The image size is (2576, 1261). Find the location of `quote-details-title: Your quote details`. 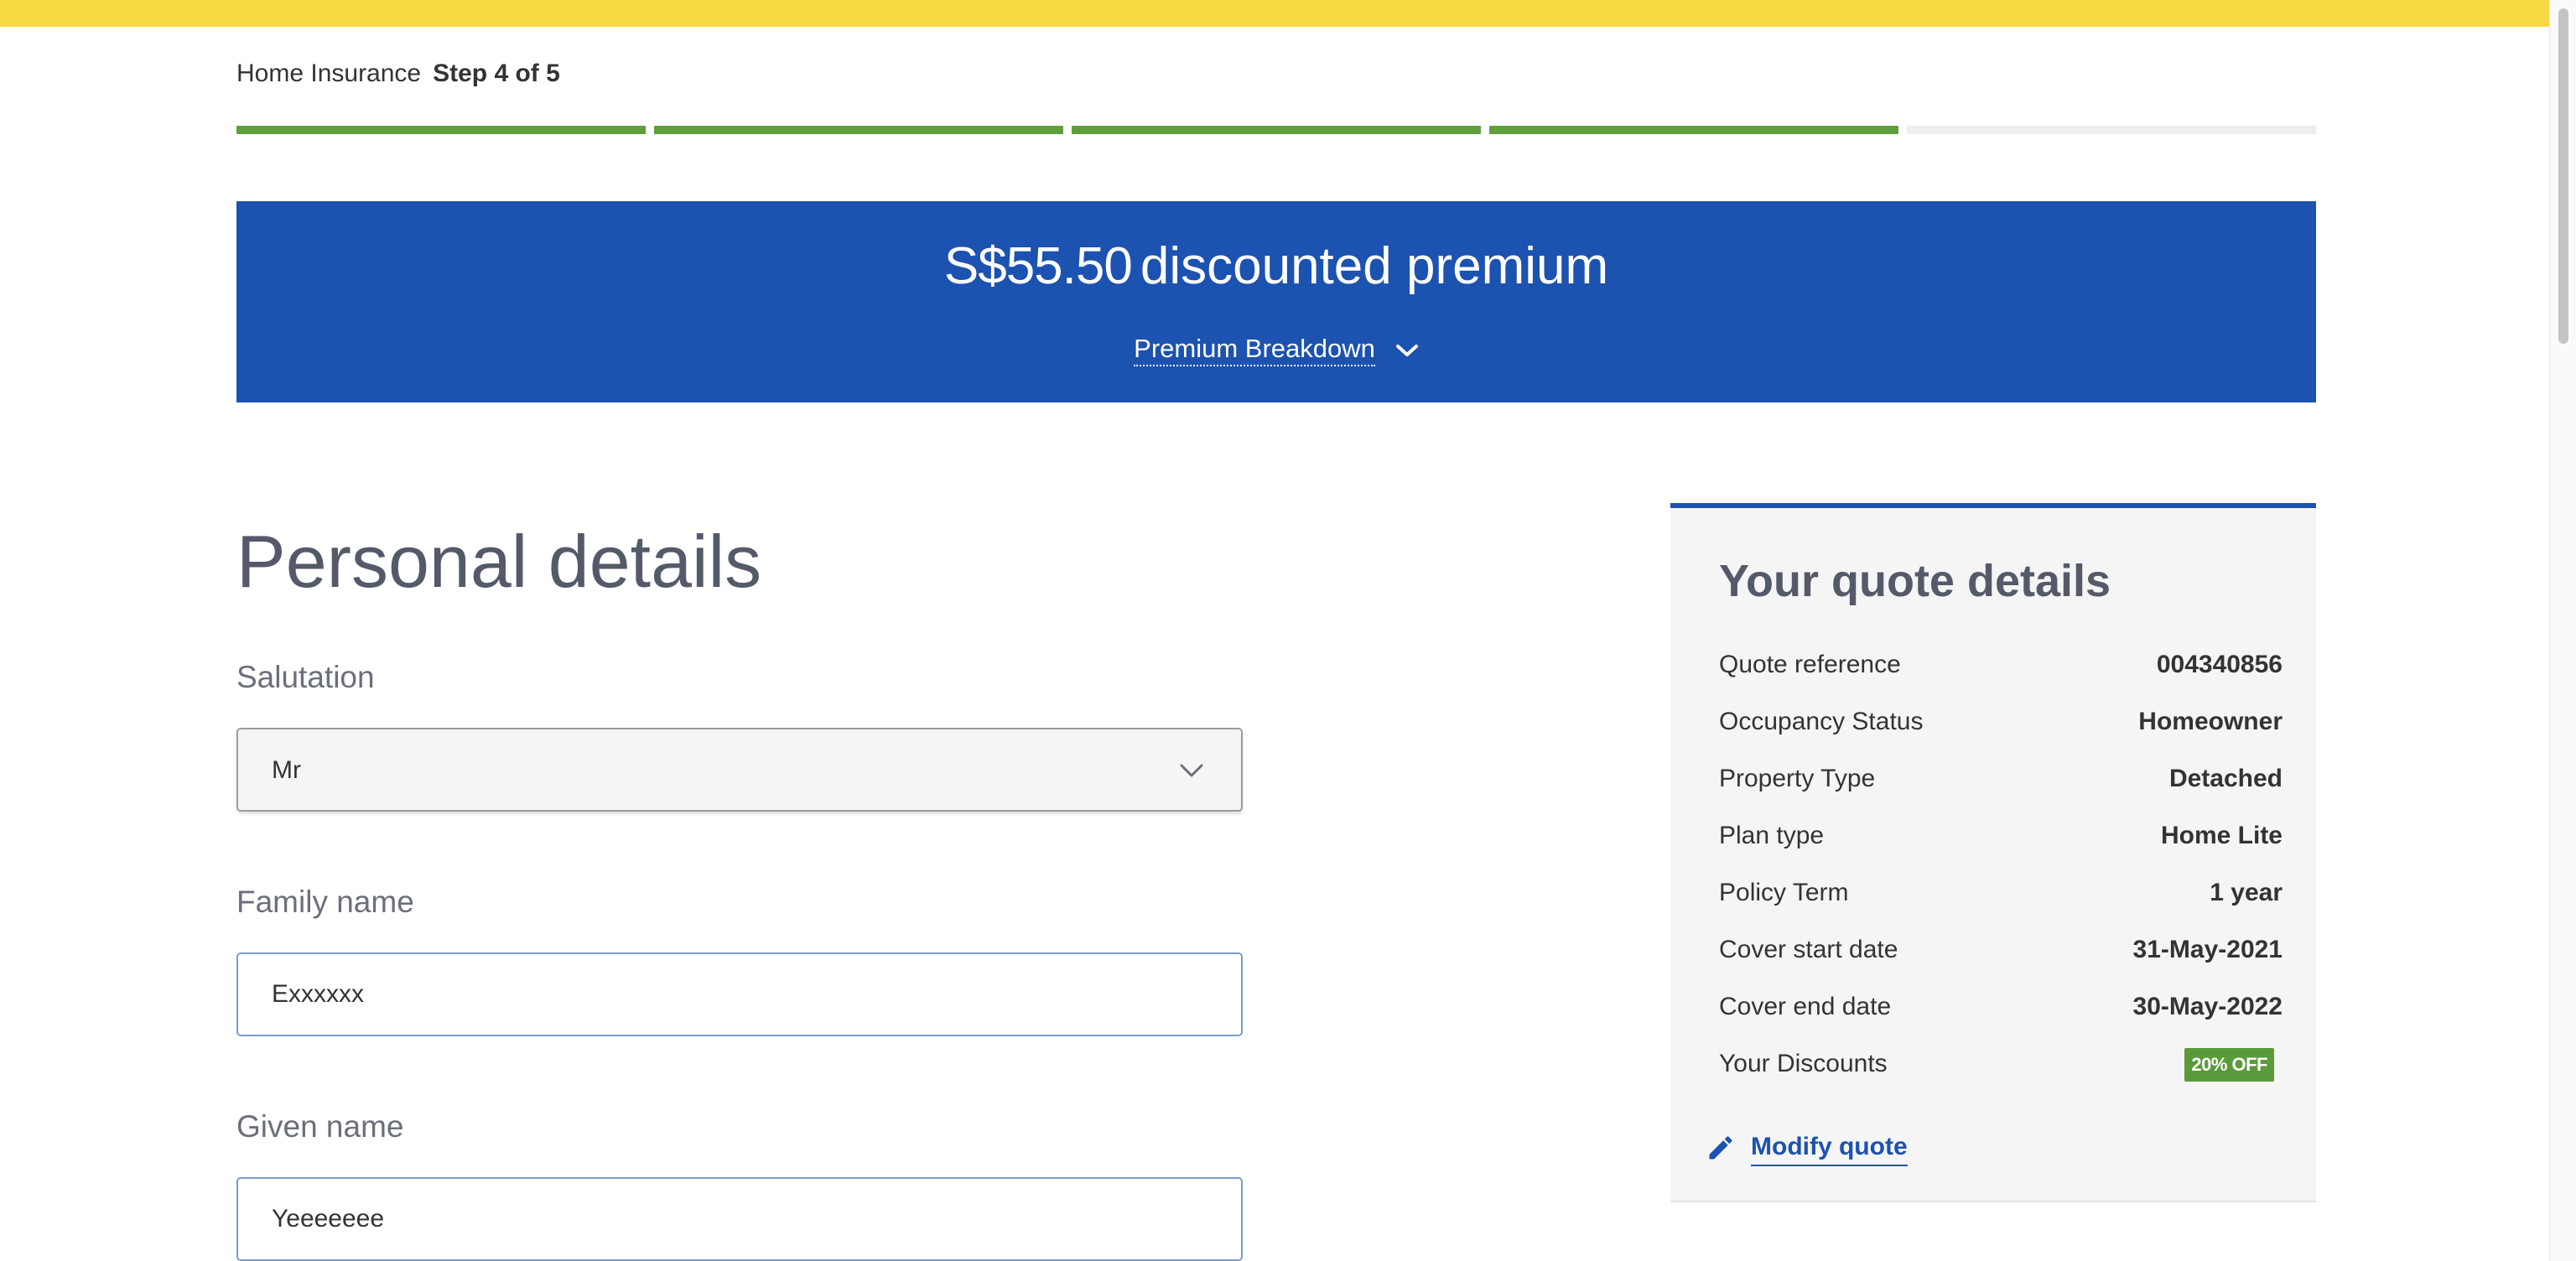

quote-details-title: Your quote details is located at coordinates (1915, 581).